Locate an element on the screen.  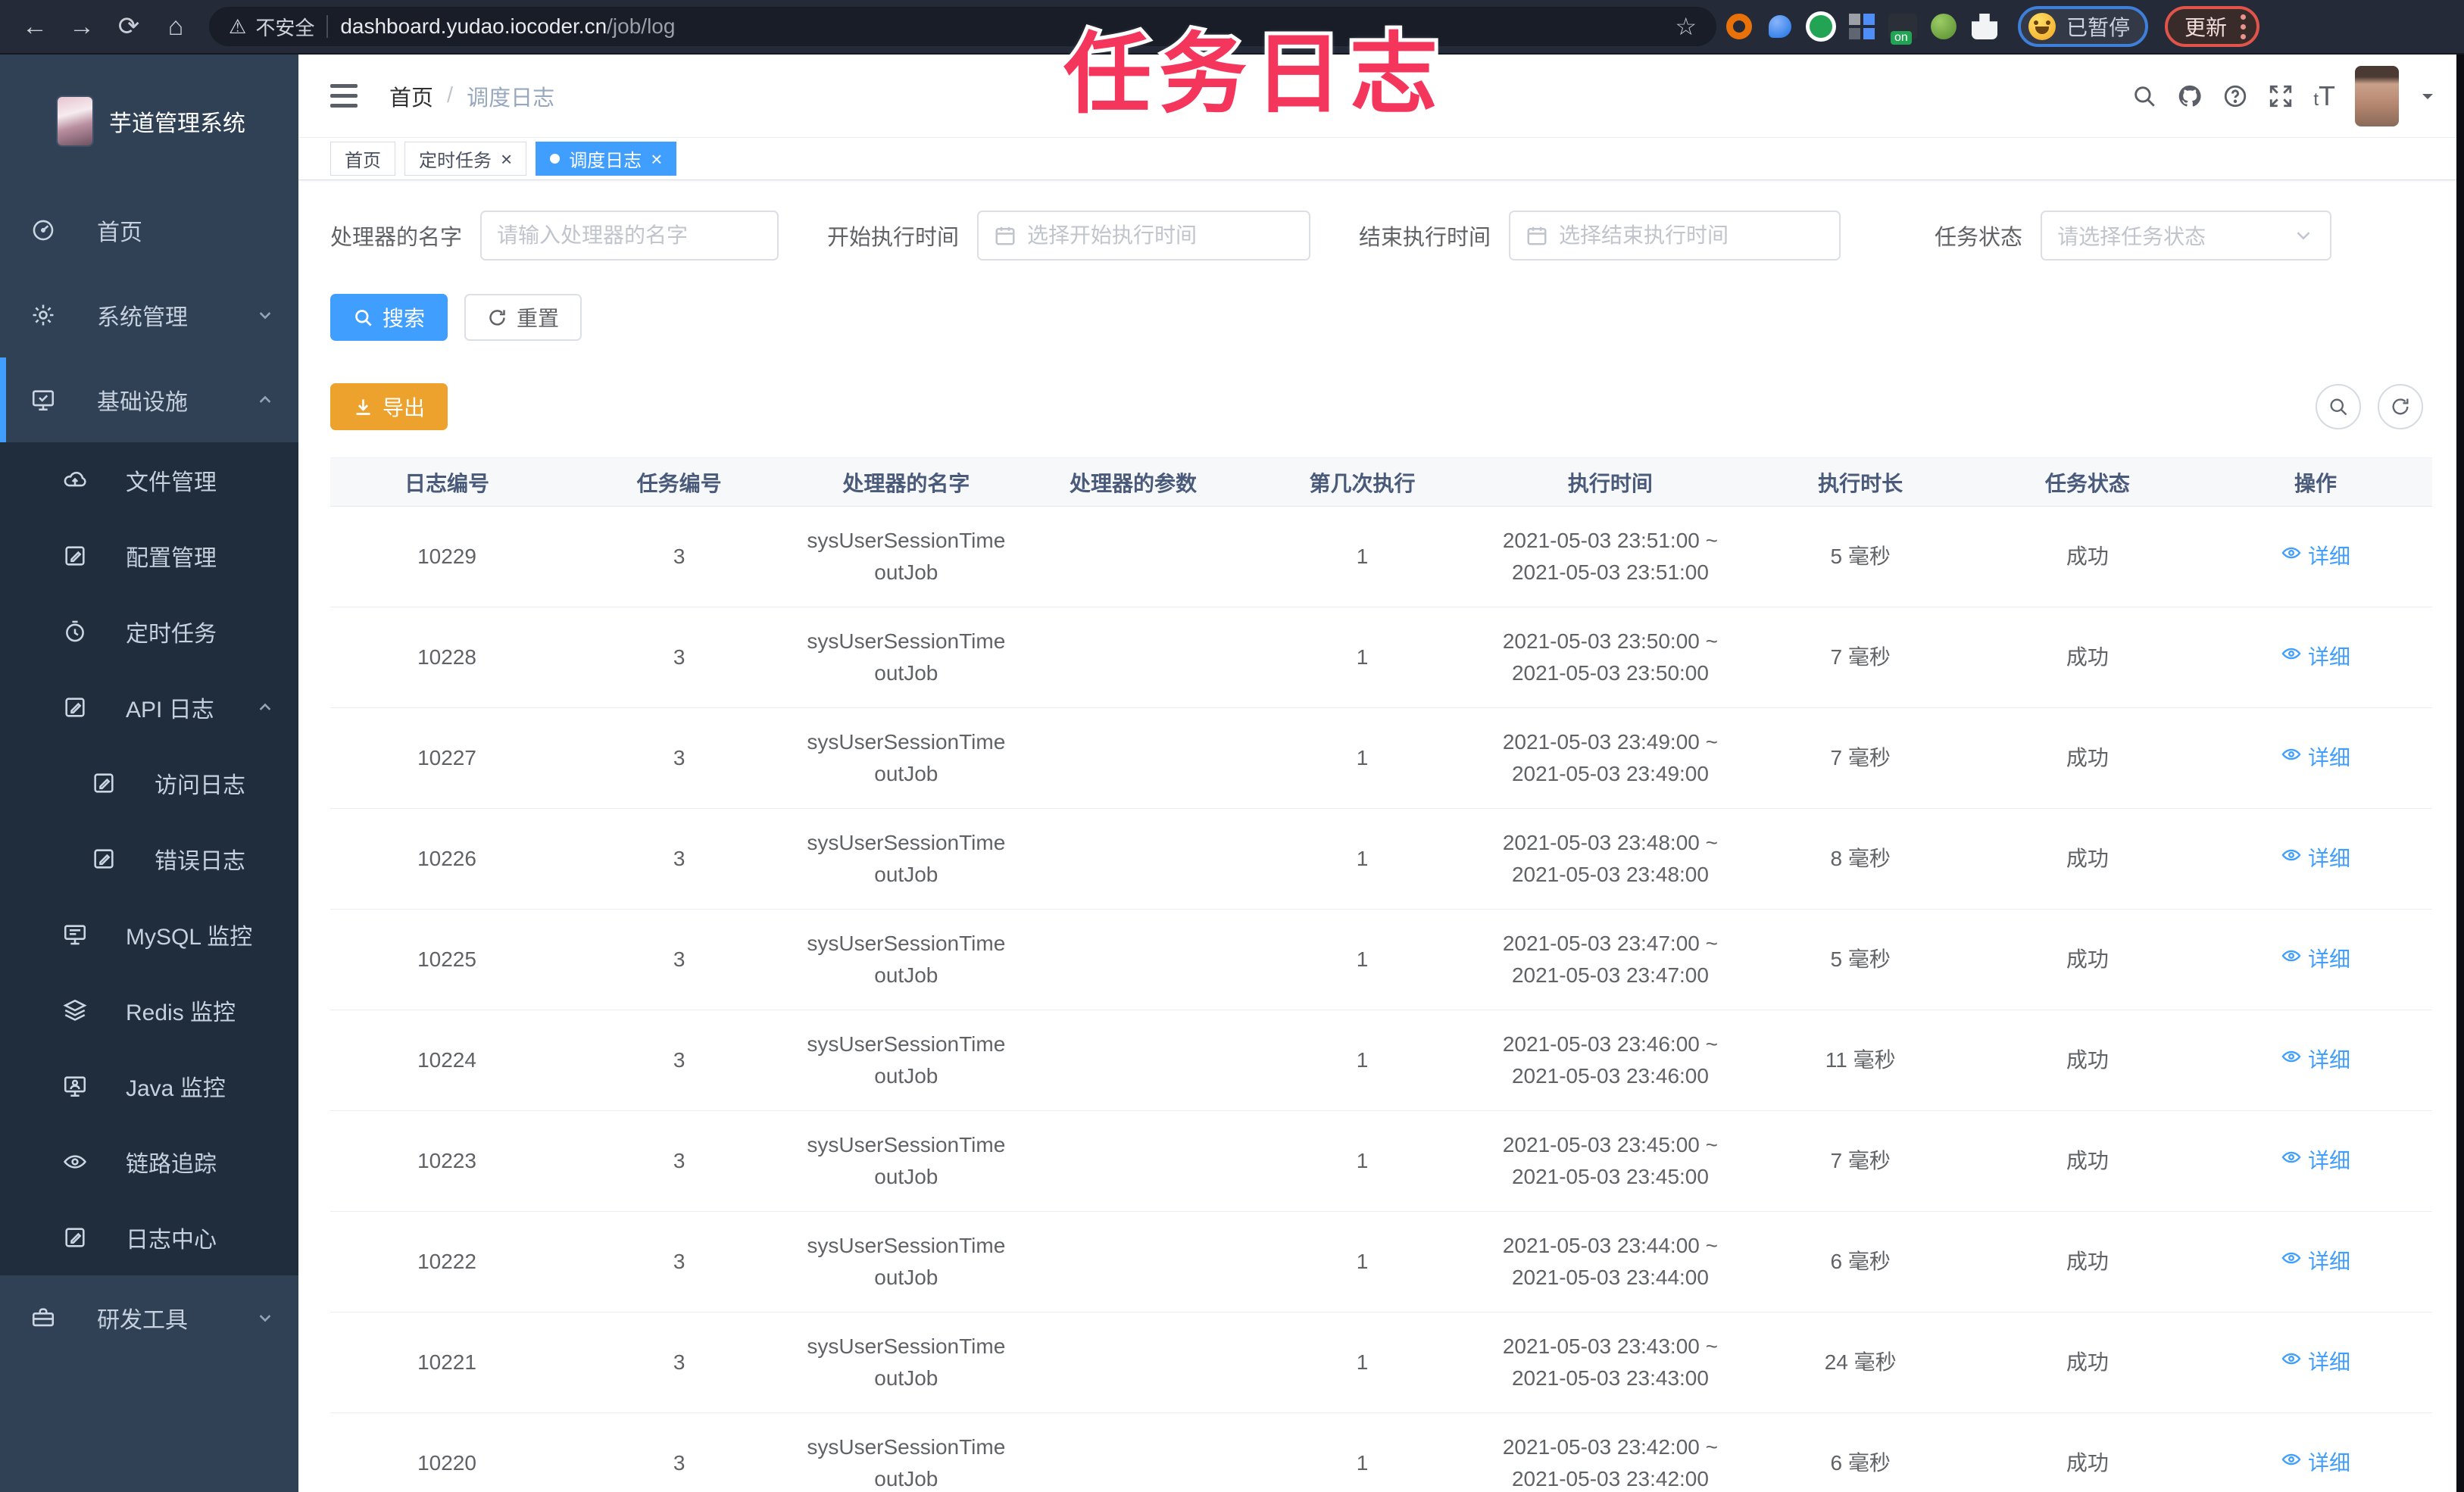
caret-down-icon is located at coordinates (2428, 96).